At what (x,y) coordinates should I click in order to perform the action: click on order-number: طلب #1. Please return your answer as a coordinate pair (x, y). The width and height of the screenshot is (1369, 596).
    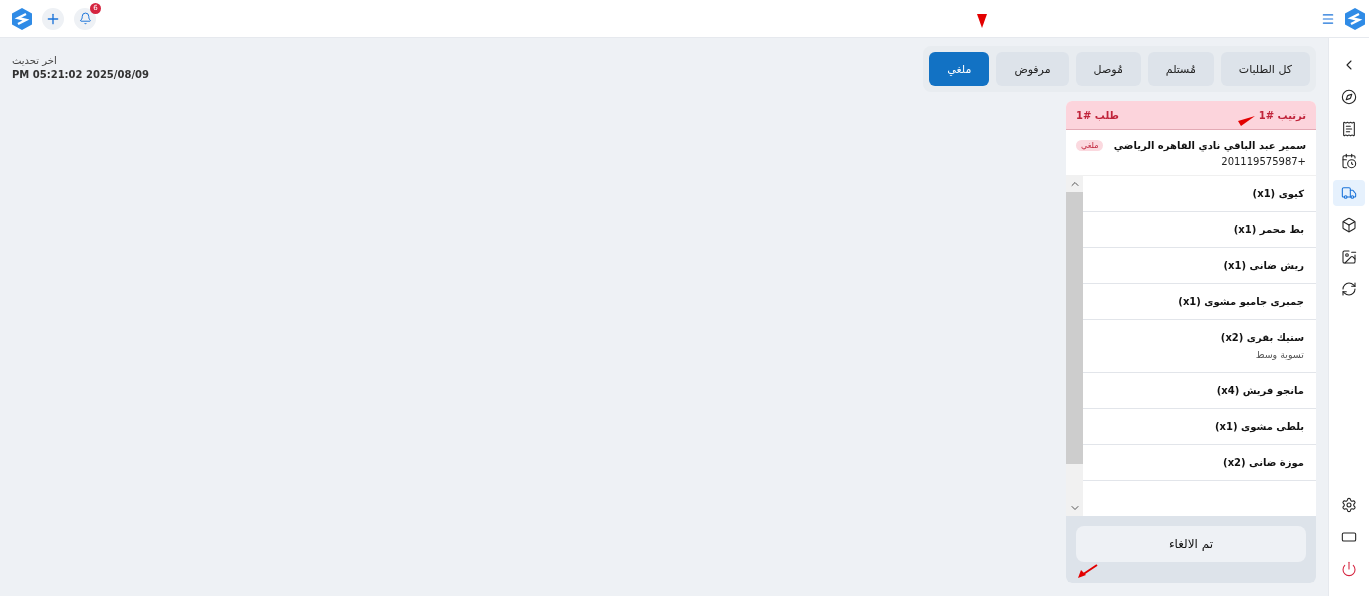
    Looking at the image, I should click on (1097, 115).